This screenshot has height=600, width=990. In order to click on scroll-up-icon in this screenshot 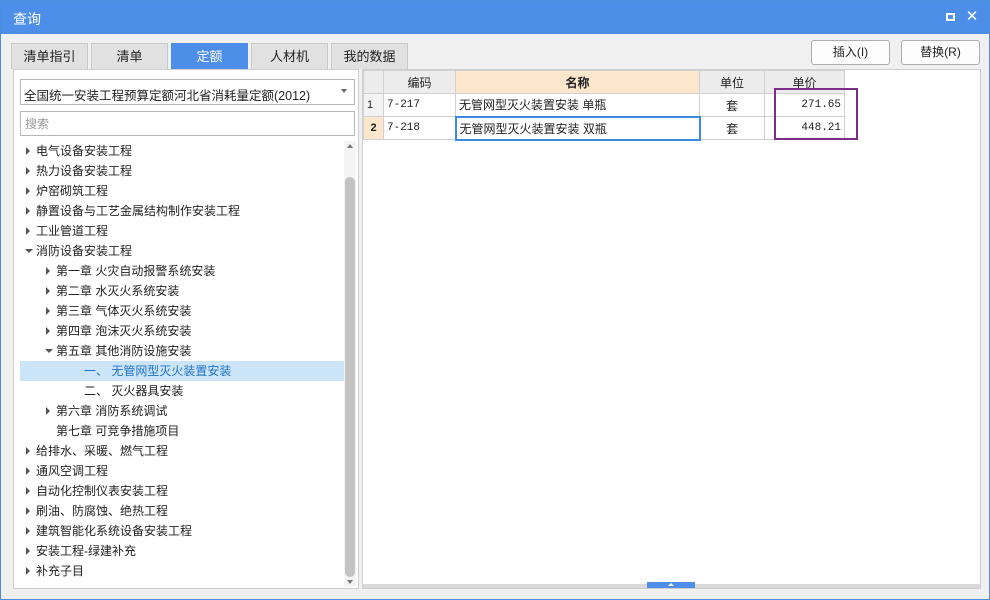, I will do `click(350, 146)`.